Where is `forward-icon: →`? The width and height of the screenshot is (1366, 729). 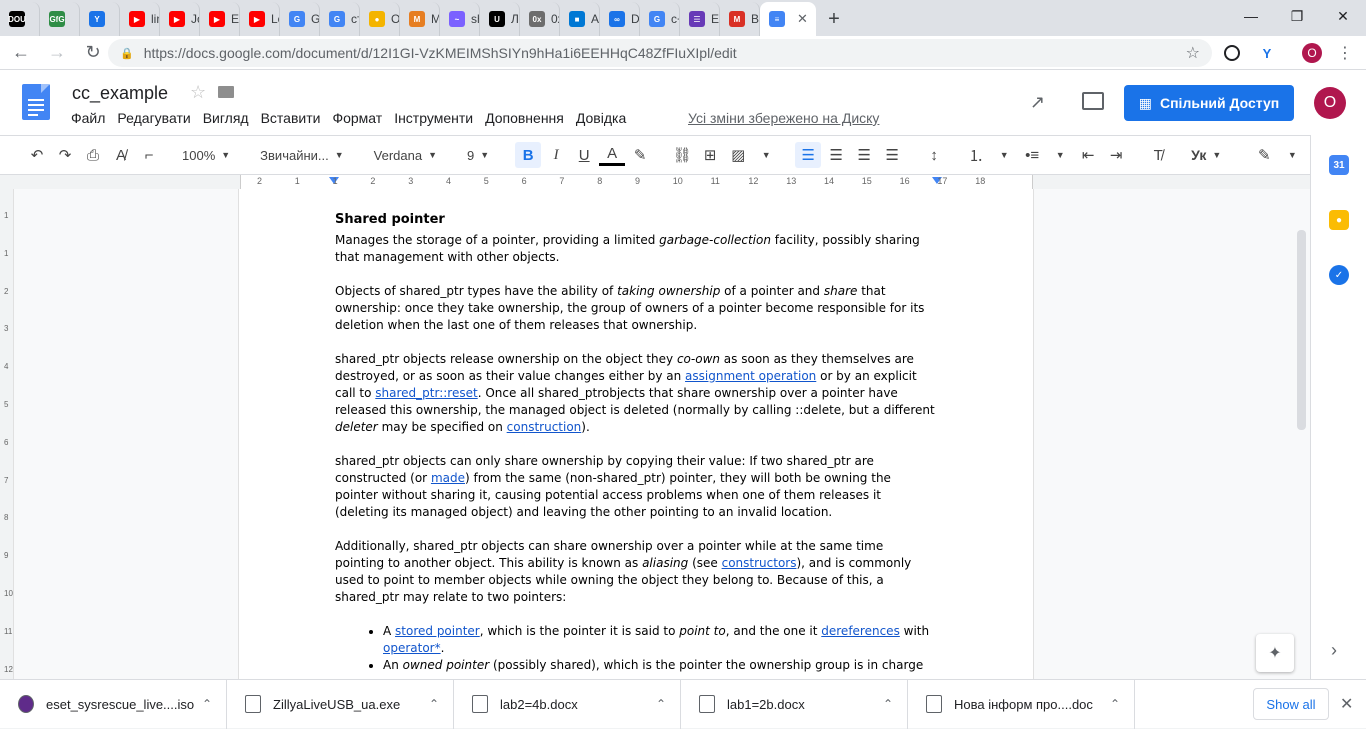
forward-icon: → is located at coordinates (57, 53).